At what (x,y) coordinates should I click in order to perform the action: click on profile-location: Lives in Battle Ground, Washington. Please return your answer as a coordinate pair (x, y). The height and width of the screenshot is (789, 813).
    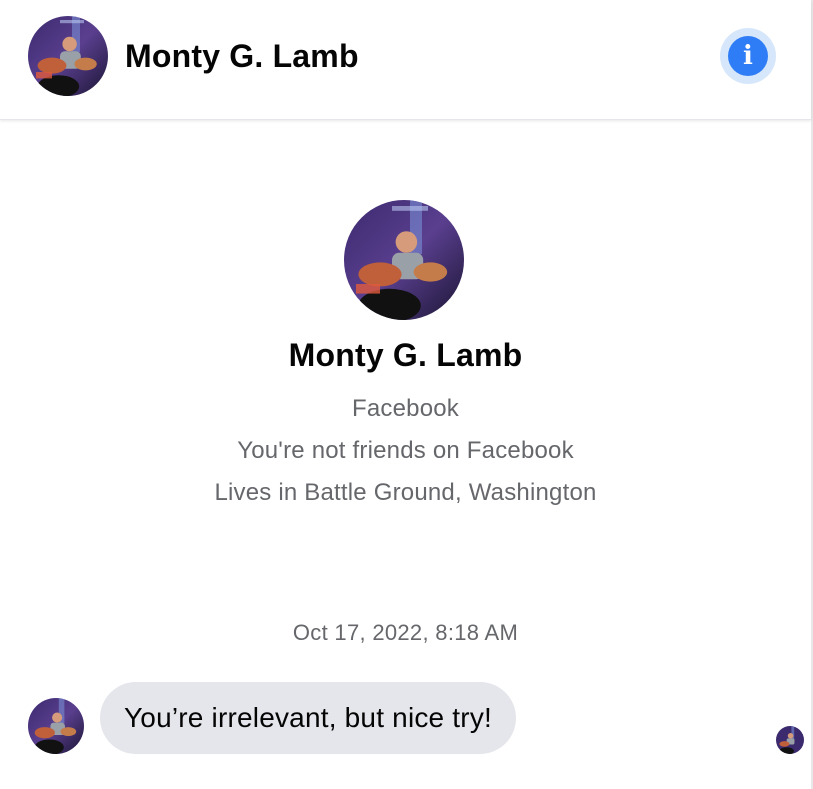
    Looking at the image, I should click on (405, 492).